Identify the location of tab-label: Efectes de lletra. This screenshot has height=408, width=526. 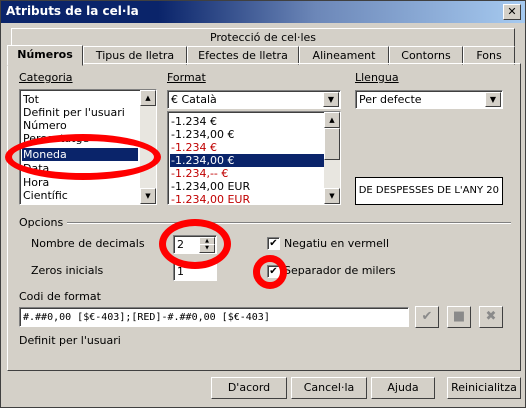
(243, 55).